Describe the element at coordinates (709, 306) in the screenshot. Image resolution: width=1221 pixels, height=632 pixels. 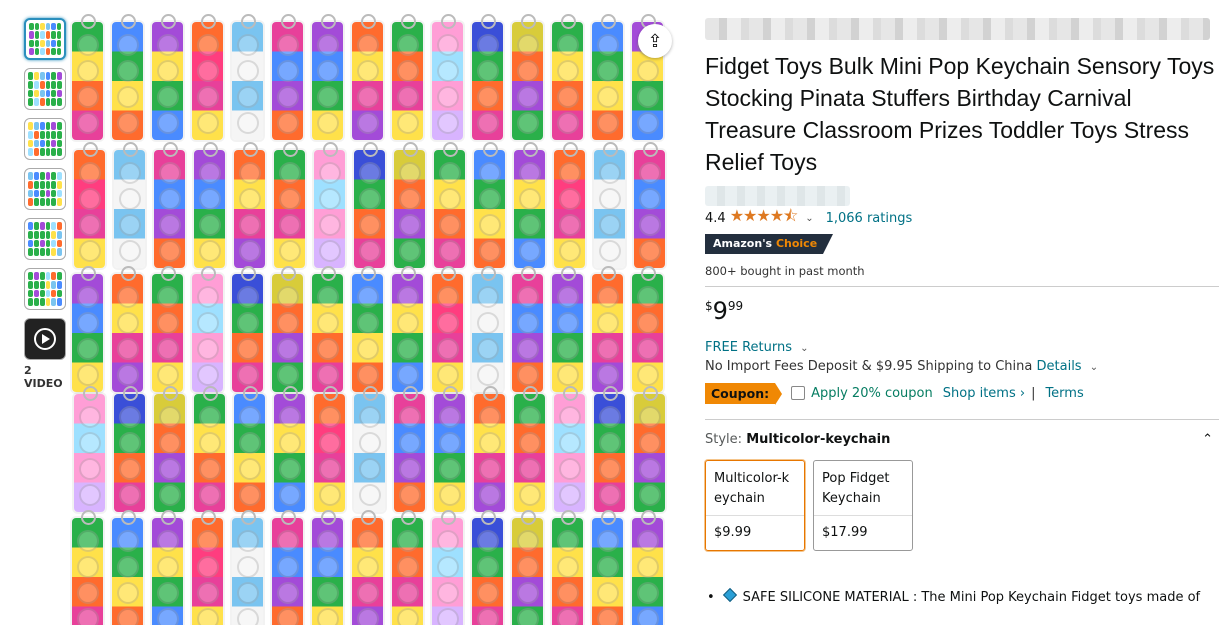
I see `price-symbol: $` at that location.